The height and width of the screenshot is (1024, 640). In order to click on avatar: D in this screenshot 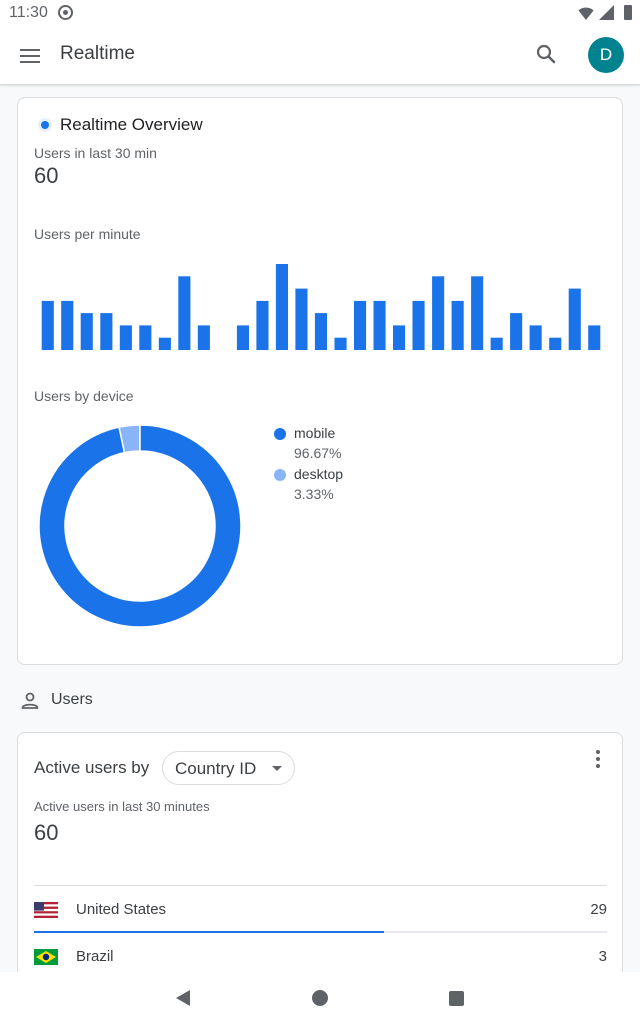, I will do `click(606, 55)`.